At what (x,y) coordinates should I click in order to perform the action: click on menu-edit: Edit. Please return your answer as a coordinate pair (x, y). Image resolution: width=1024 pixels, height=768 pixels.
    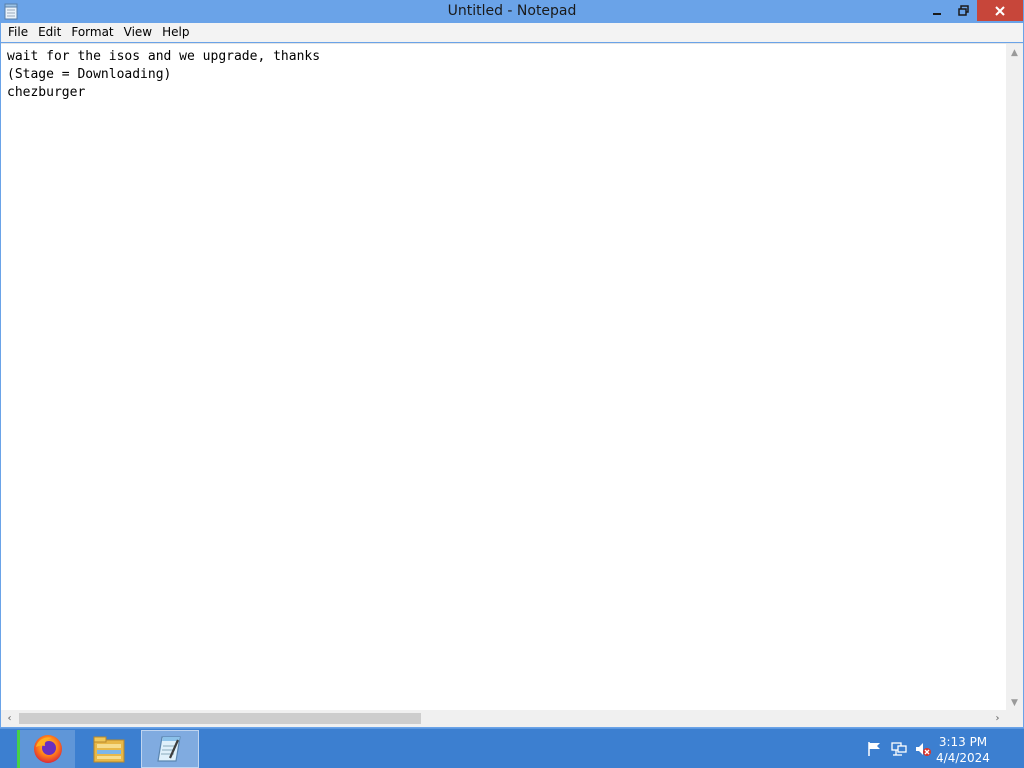
    Looking at the image, I should click on (49, 32).